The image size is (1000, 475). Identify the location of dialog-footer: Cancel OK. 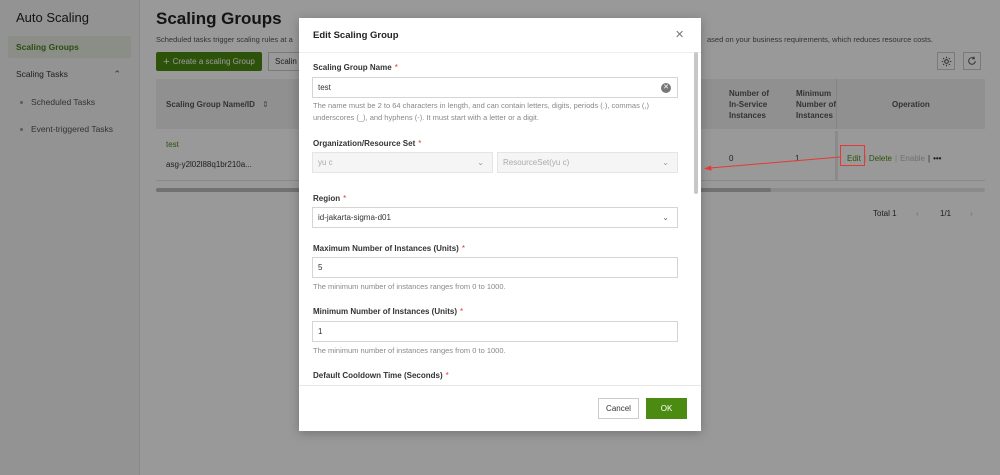
(500, 408).